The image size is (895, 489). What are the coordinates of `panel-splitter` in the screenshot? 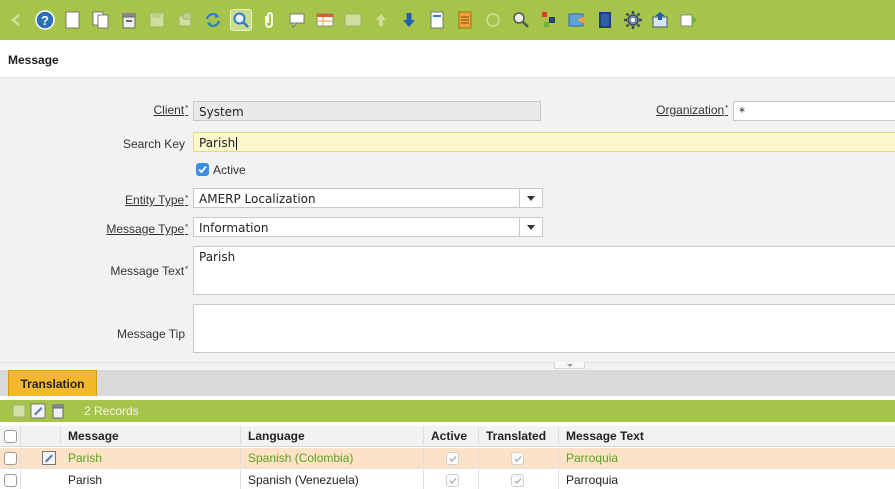 It's located at (447, 366).